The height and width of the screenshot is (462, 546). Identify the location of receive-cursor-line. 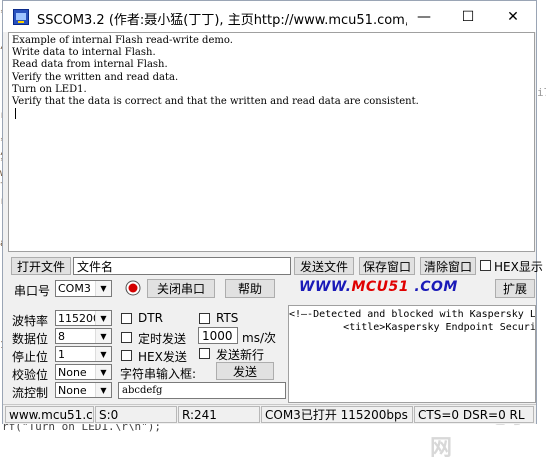
(271, 115).